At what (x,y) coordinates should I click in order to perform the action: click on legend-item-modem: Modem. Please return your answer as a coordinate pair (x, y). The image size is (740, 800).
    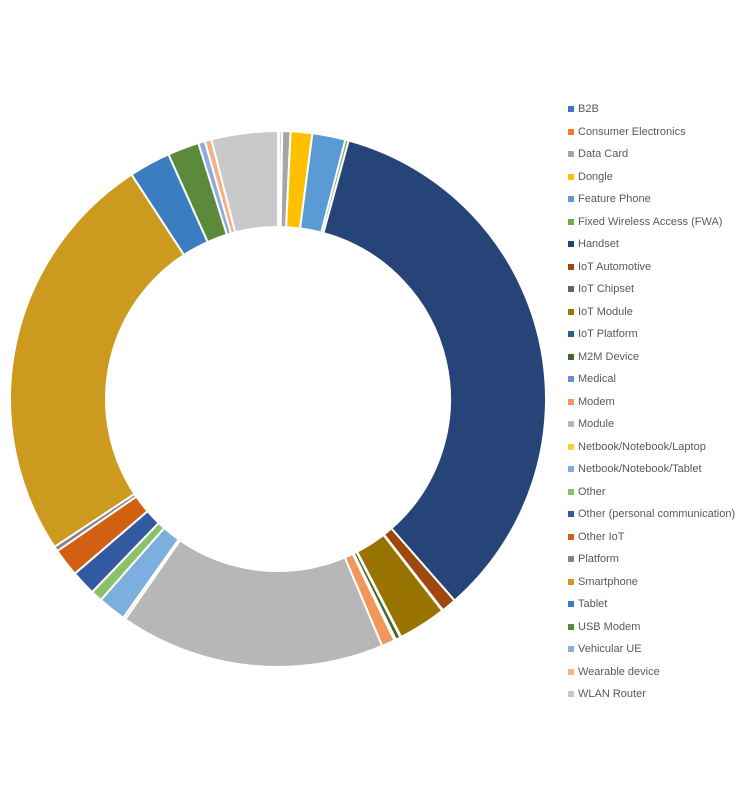
    Looking at the image, I should click on (654, 402).